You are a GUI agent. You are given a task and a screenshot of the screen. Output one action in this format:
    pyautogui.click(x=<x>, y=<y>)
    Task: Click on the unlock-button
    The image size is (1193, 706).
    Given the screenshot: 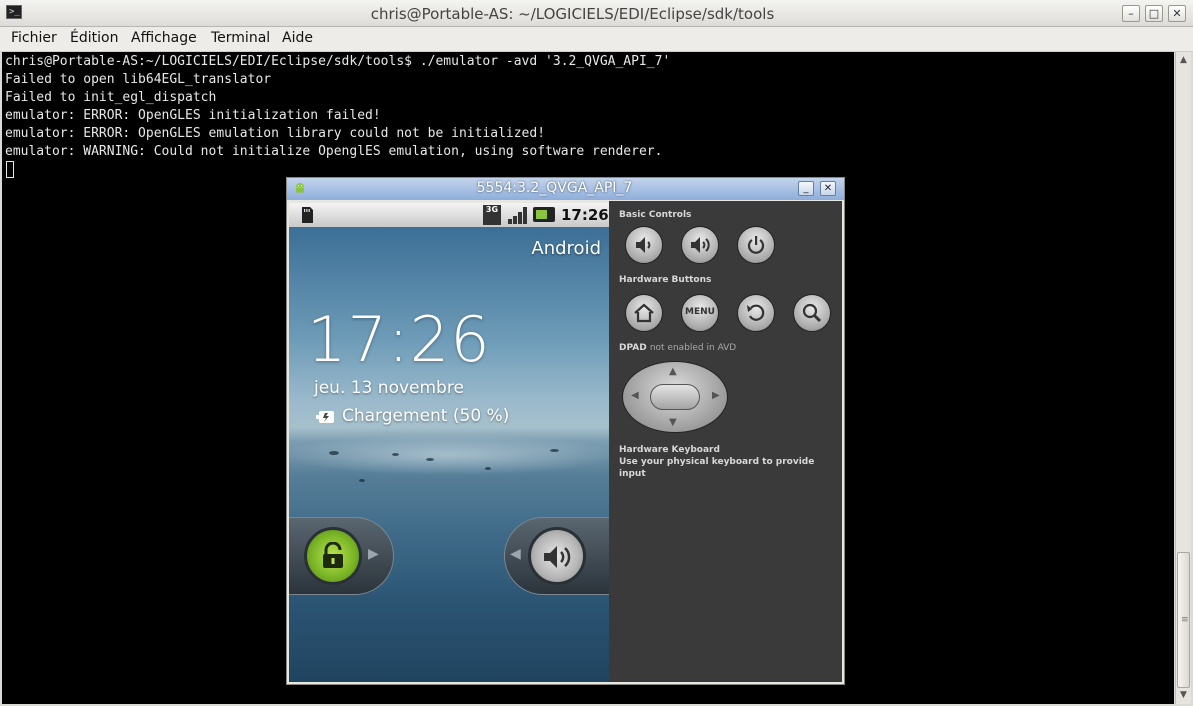 What is the action you would take?
    pyautogui.click(x=333, y=556)
    